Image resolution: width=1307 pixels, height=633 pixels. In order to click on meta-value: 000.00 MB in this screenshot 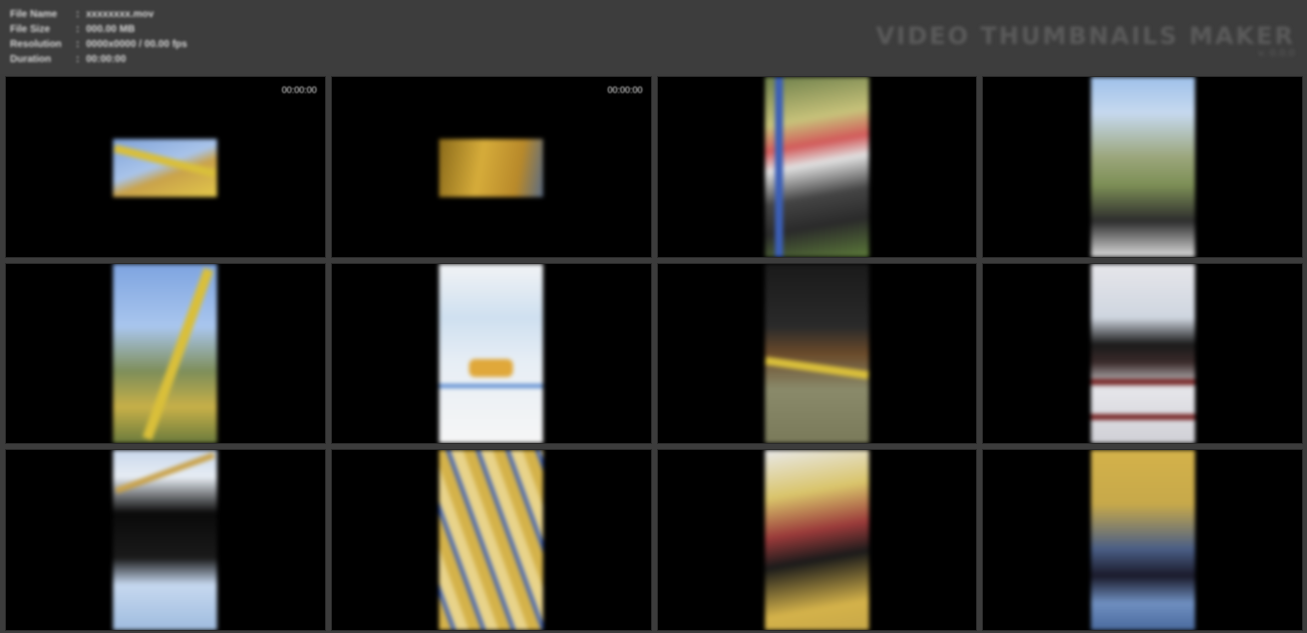, I will do `click(110, 29)`.